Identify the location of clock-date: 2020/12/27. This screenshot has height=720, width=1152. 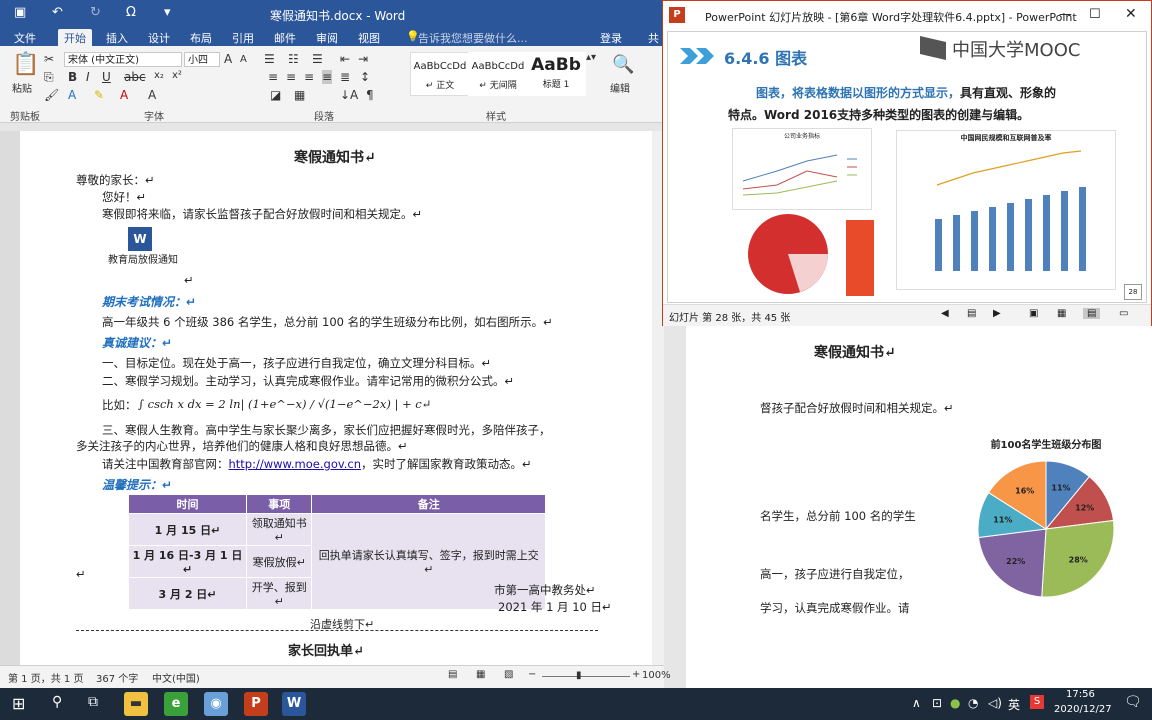
(1083, 709).